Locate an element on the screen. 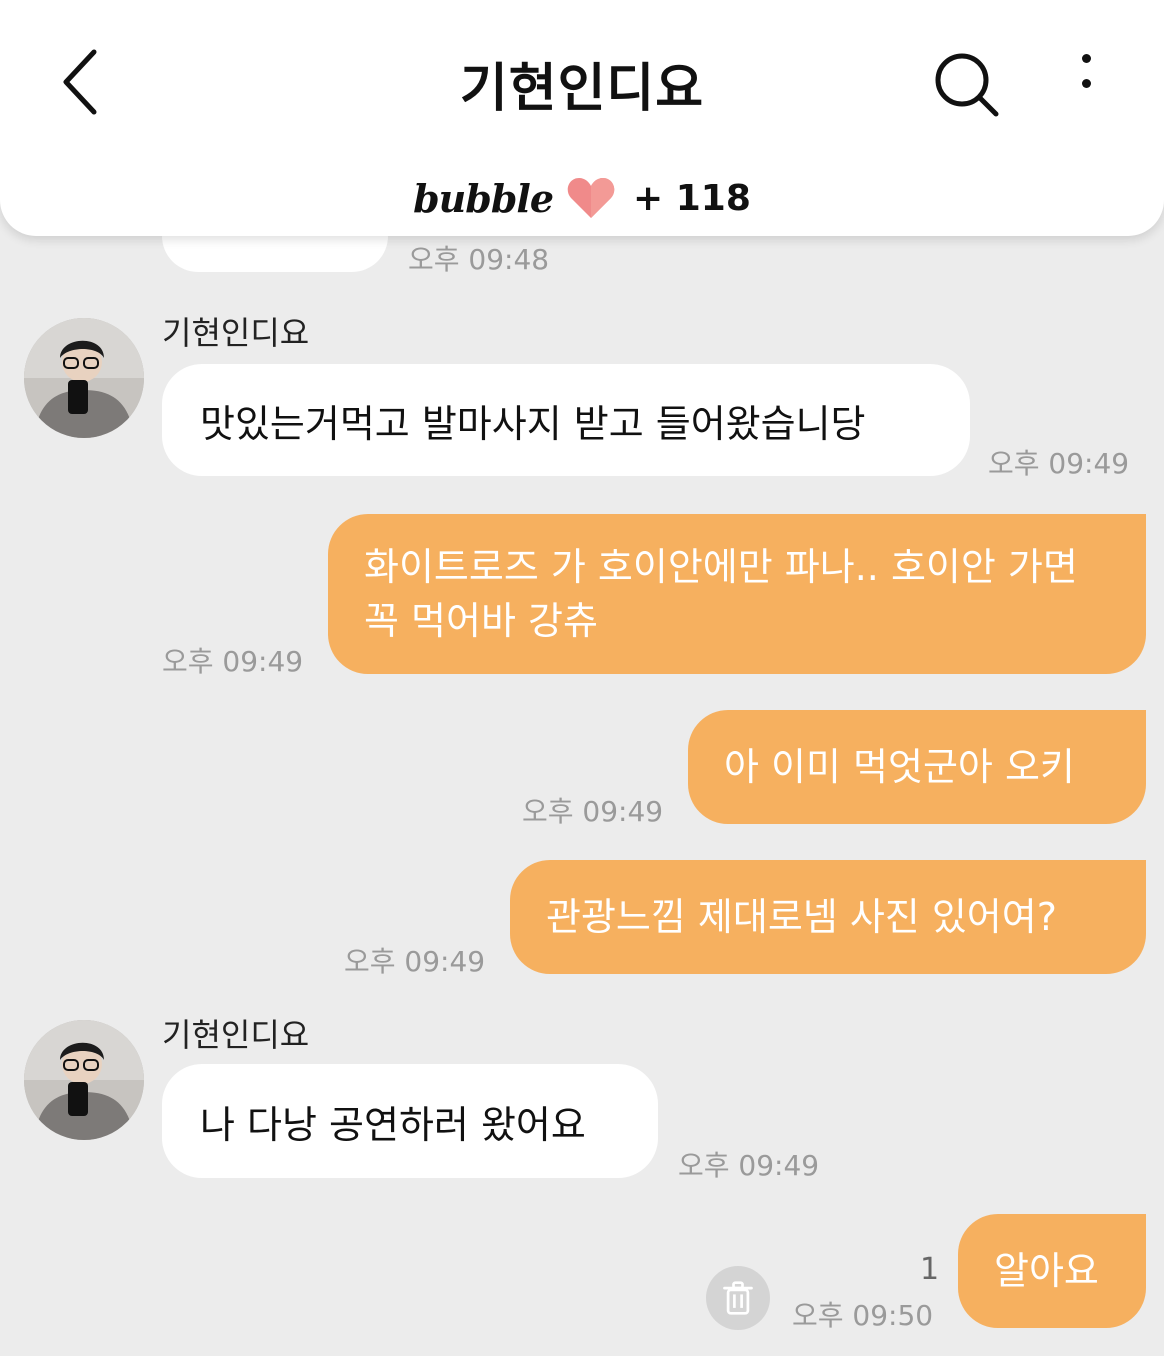 The image size is (1164, 1356). message-time: 오후 09:50 is located at coordinates (863, 1315).